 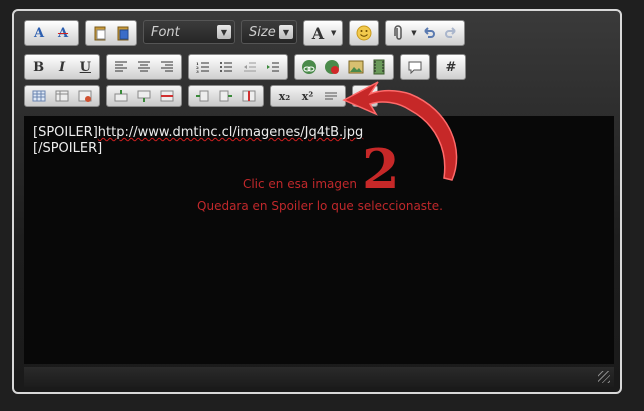 What do you see at coordinates (399, 33) in the screenshot?
I see `attachment-icon` at bounding box center [399, 33].